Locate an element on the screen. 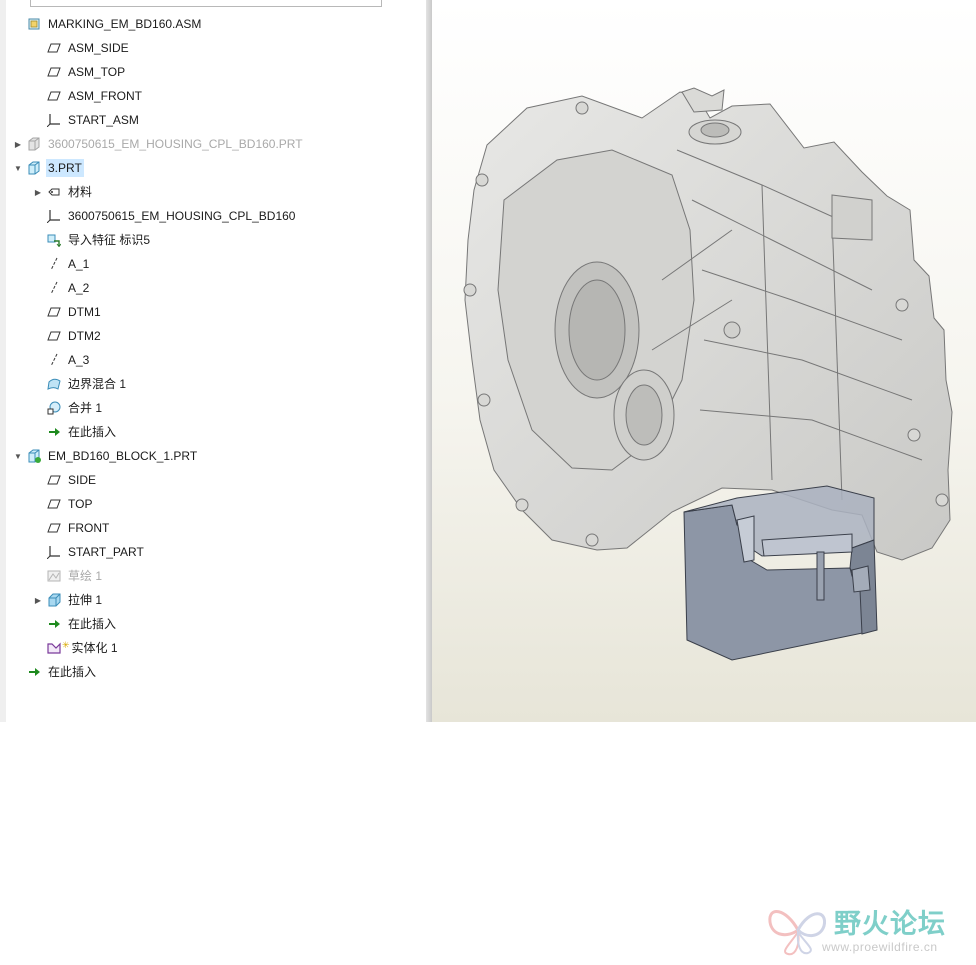 The image size is (976, 965). tree-item-label: START_ASM is located at coordinates (103, 120).